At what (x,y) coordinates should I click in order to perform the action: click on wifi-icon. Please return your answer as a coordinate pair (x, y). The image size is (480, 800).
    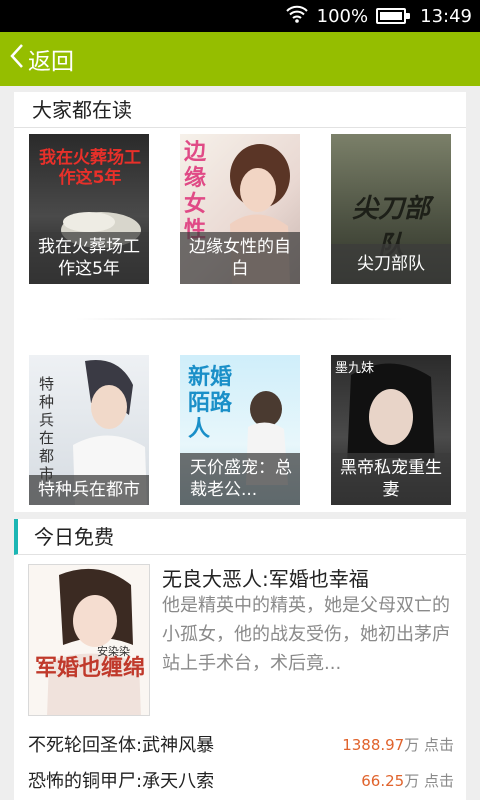
    Looking at the image, I should click on (297, 16).